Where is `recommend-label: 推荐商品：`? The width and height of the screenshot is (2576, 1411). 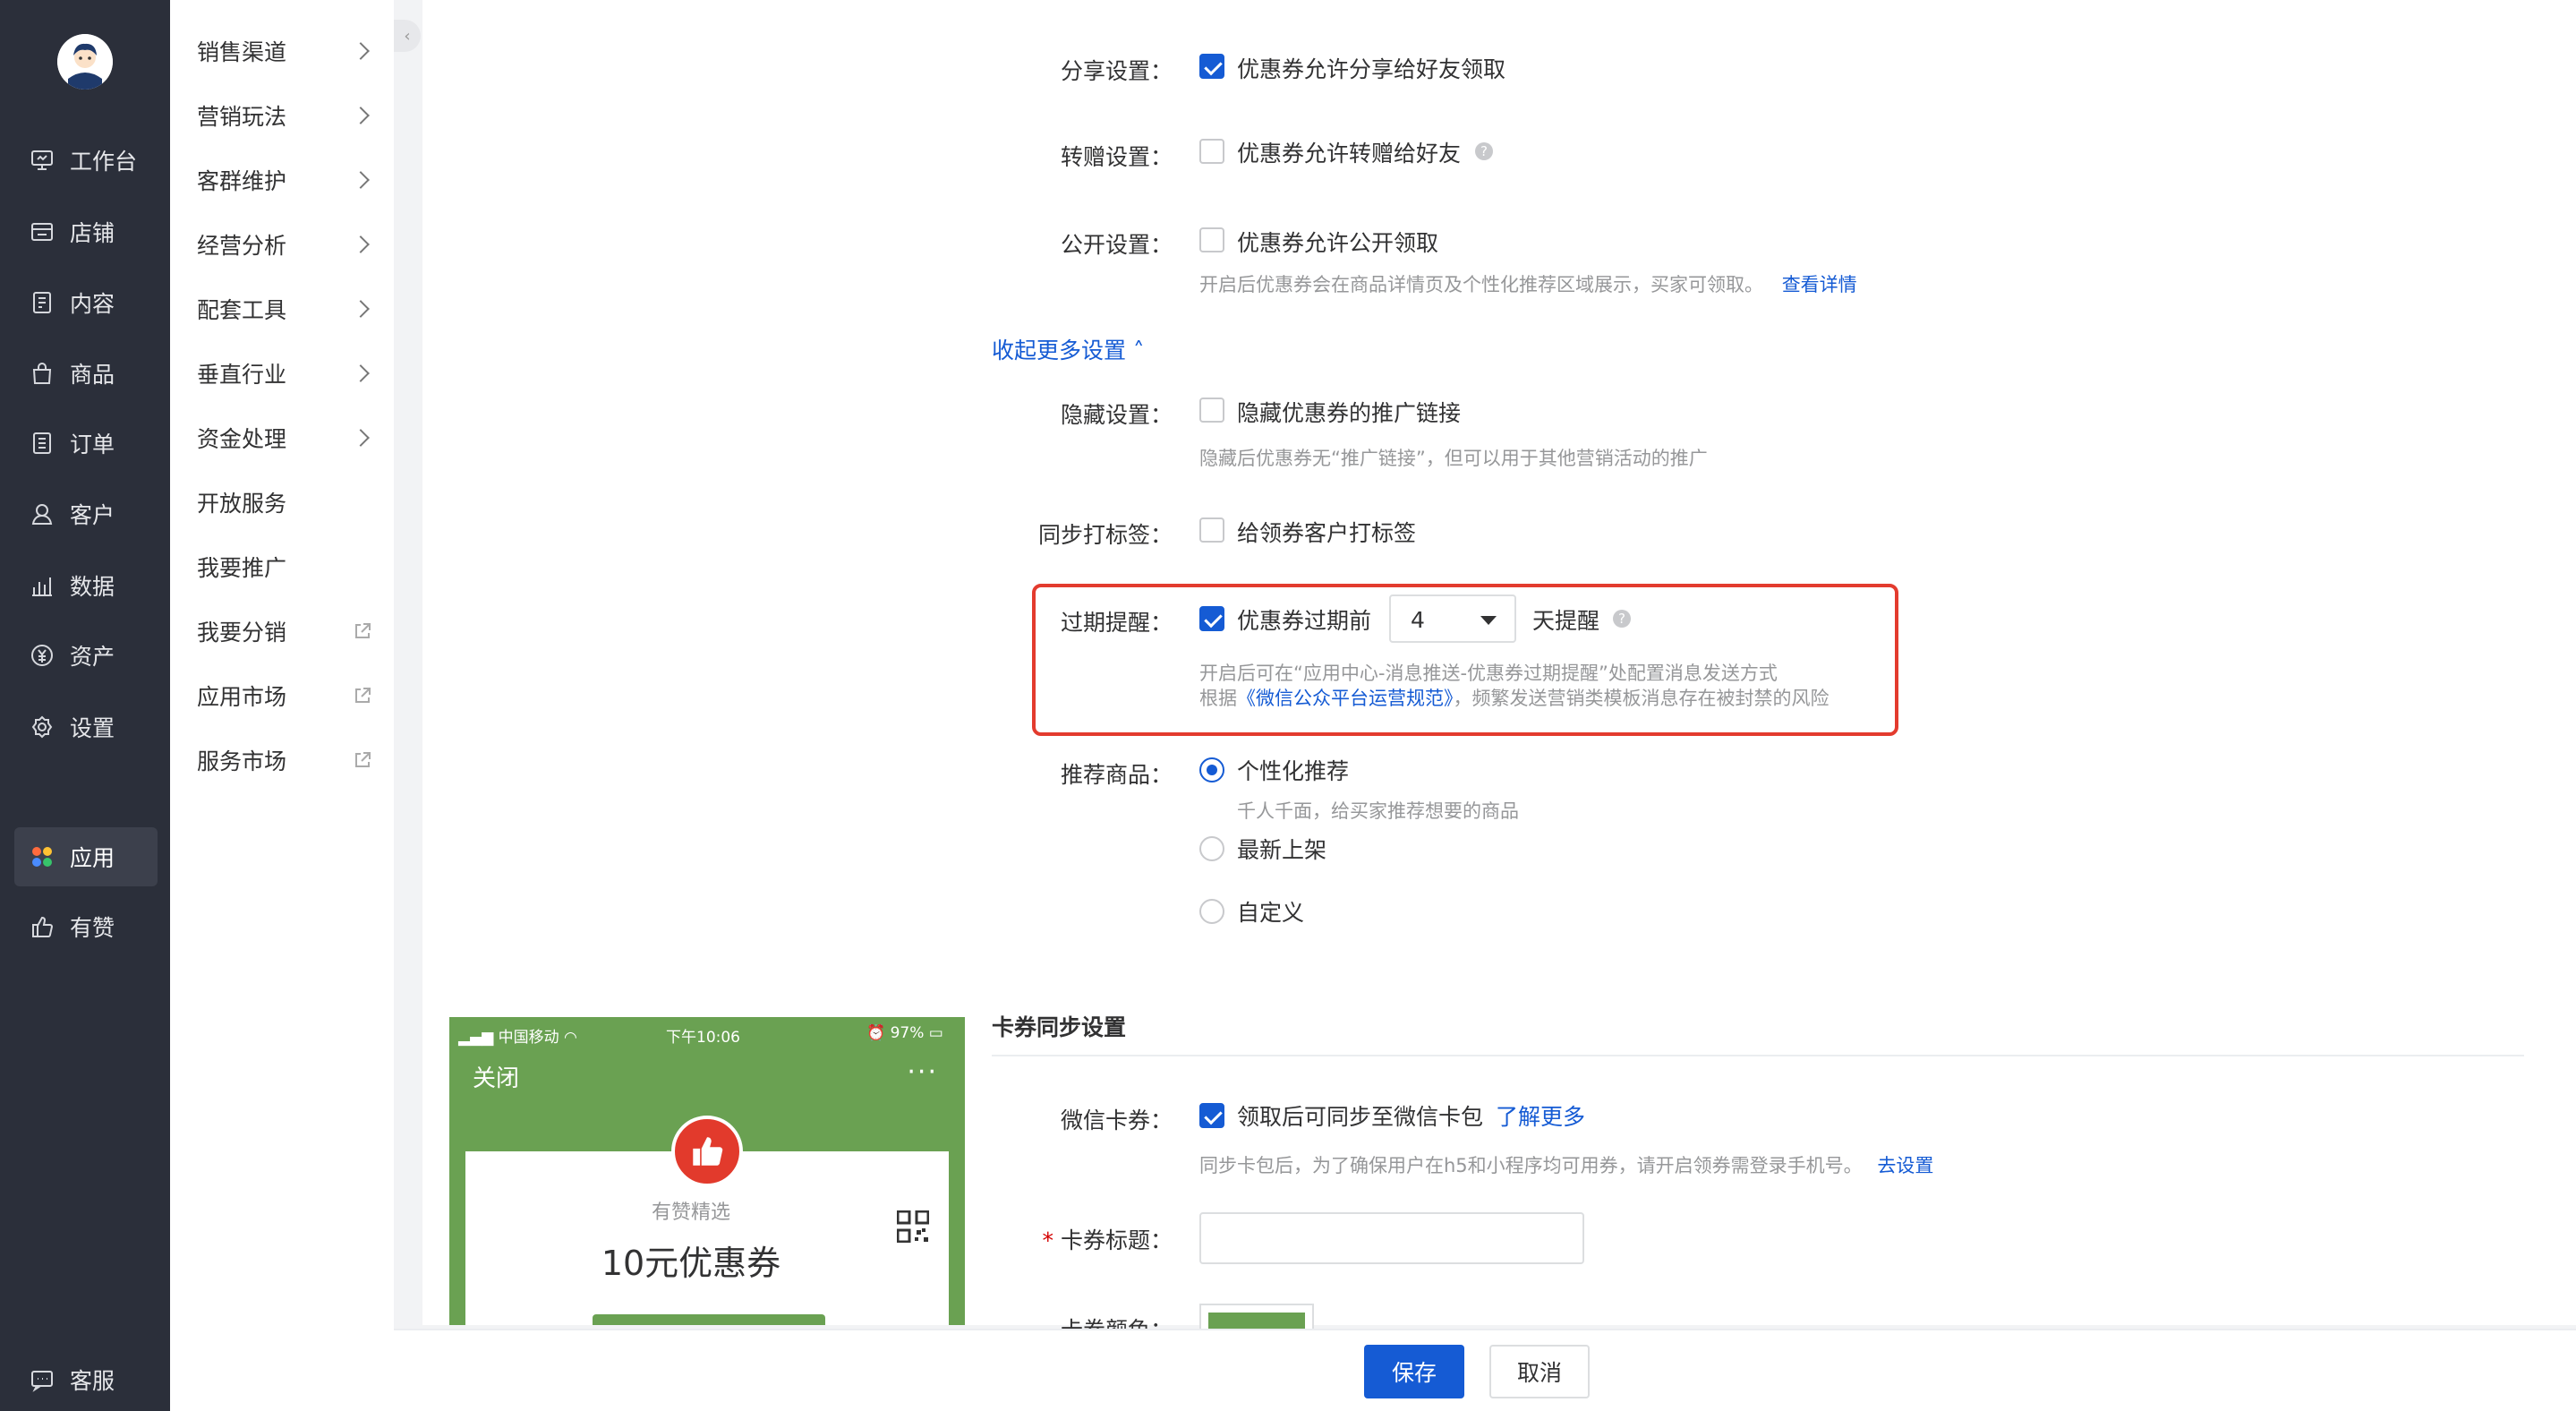
recommend-label: 推荐商品： is located at coordinates (1116, 775).